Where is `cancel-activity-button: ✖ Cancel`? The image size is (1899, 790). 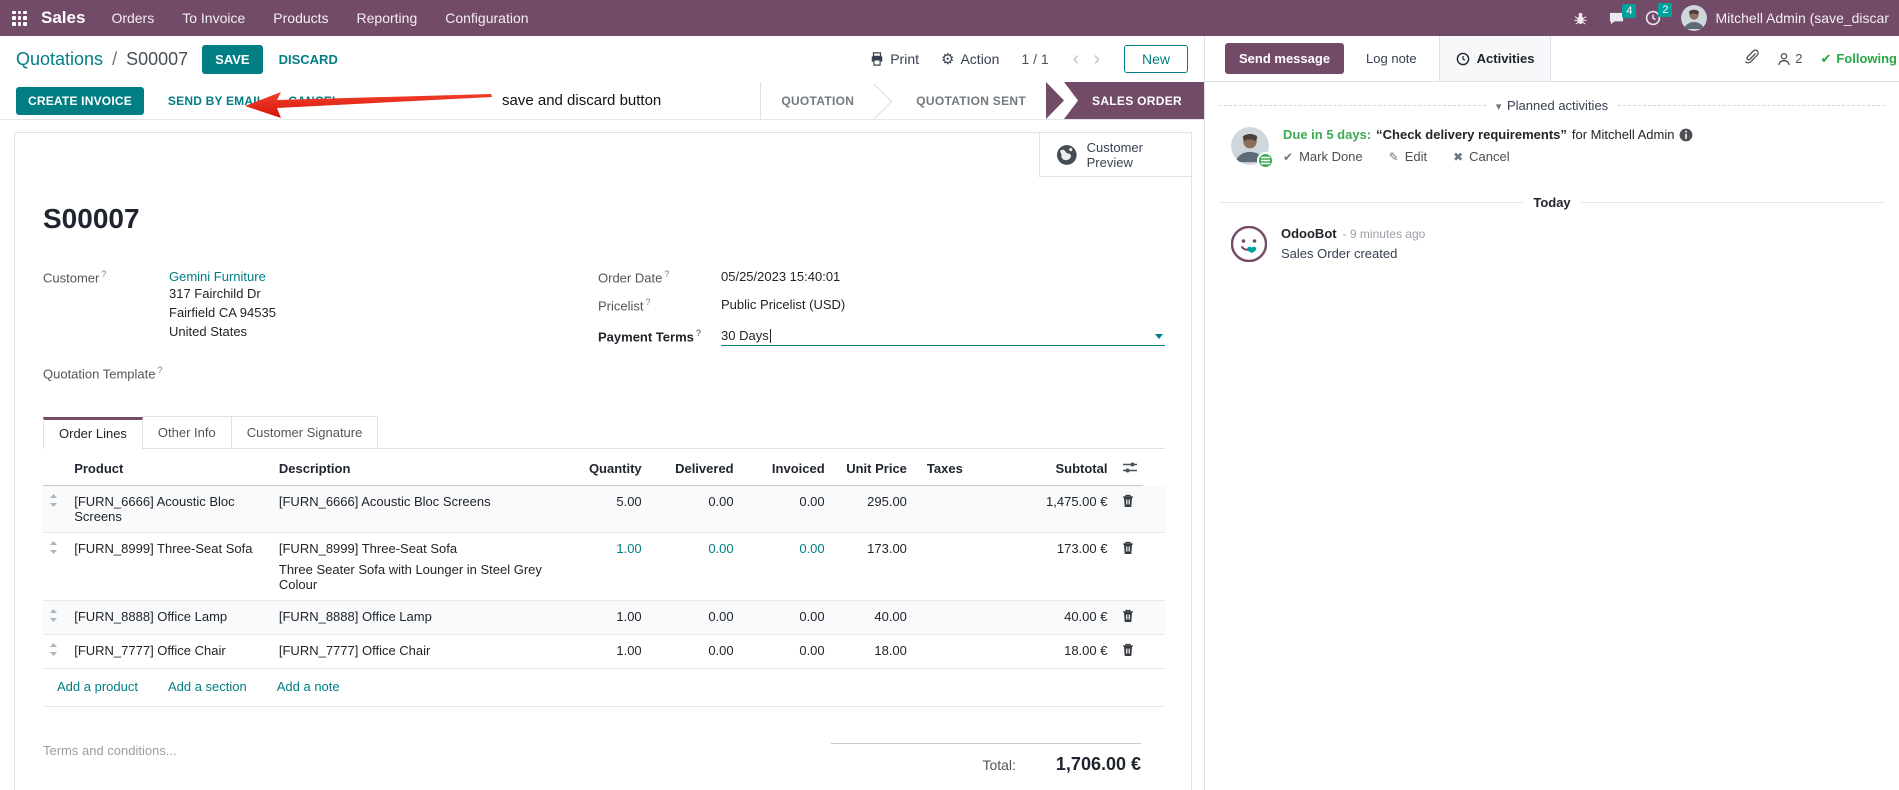 cancel-activity-button: ✖ Cancel is located at coordinates (1481, 156).